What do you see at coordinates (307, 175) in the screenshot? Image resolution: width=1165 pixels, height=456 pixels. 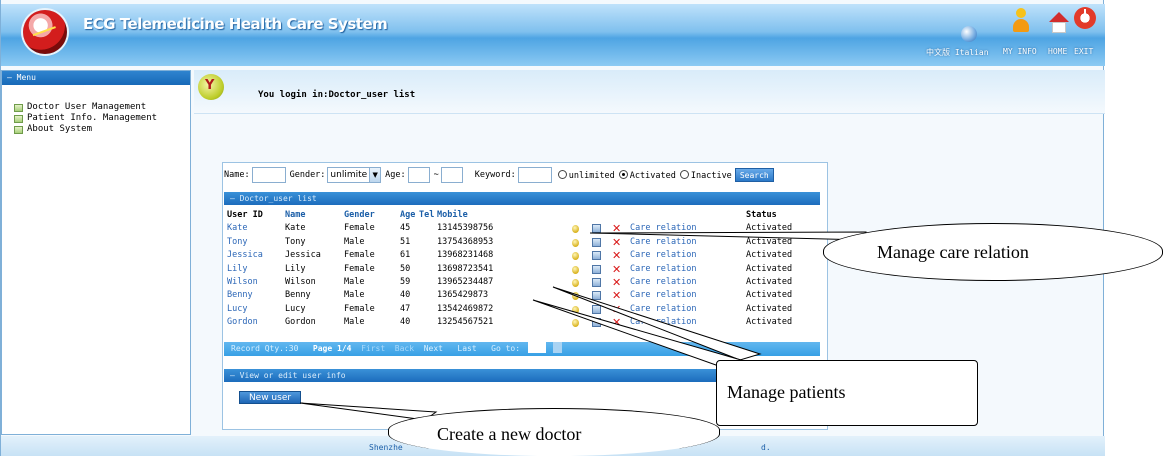 I see `gender-label: Gender:` at bounding box center [307, 175].